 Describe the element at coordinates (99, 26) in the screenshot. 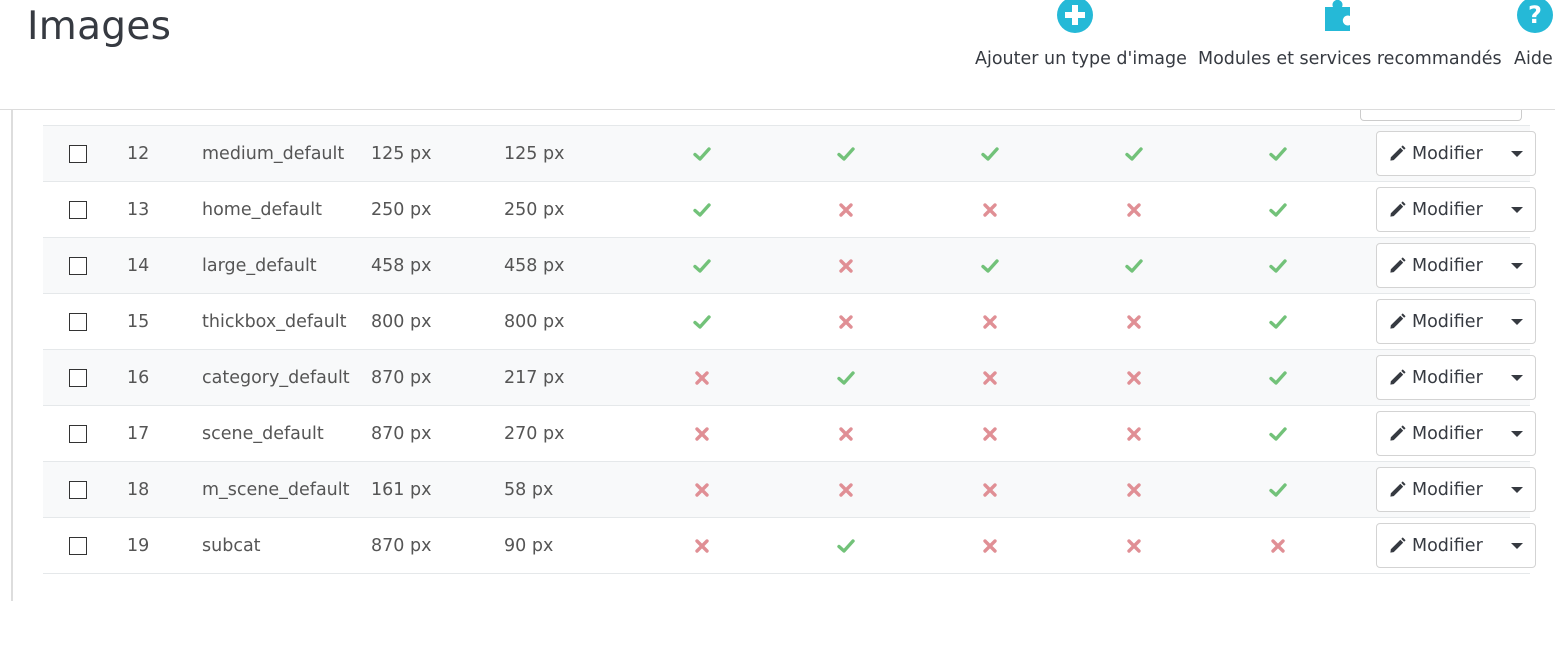

I see `page-title: Images` at that location.